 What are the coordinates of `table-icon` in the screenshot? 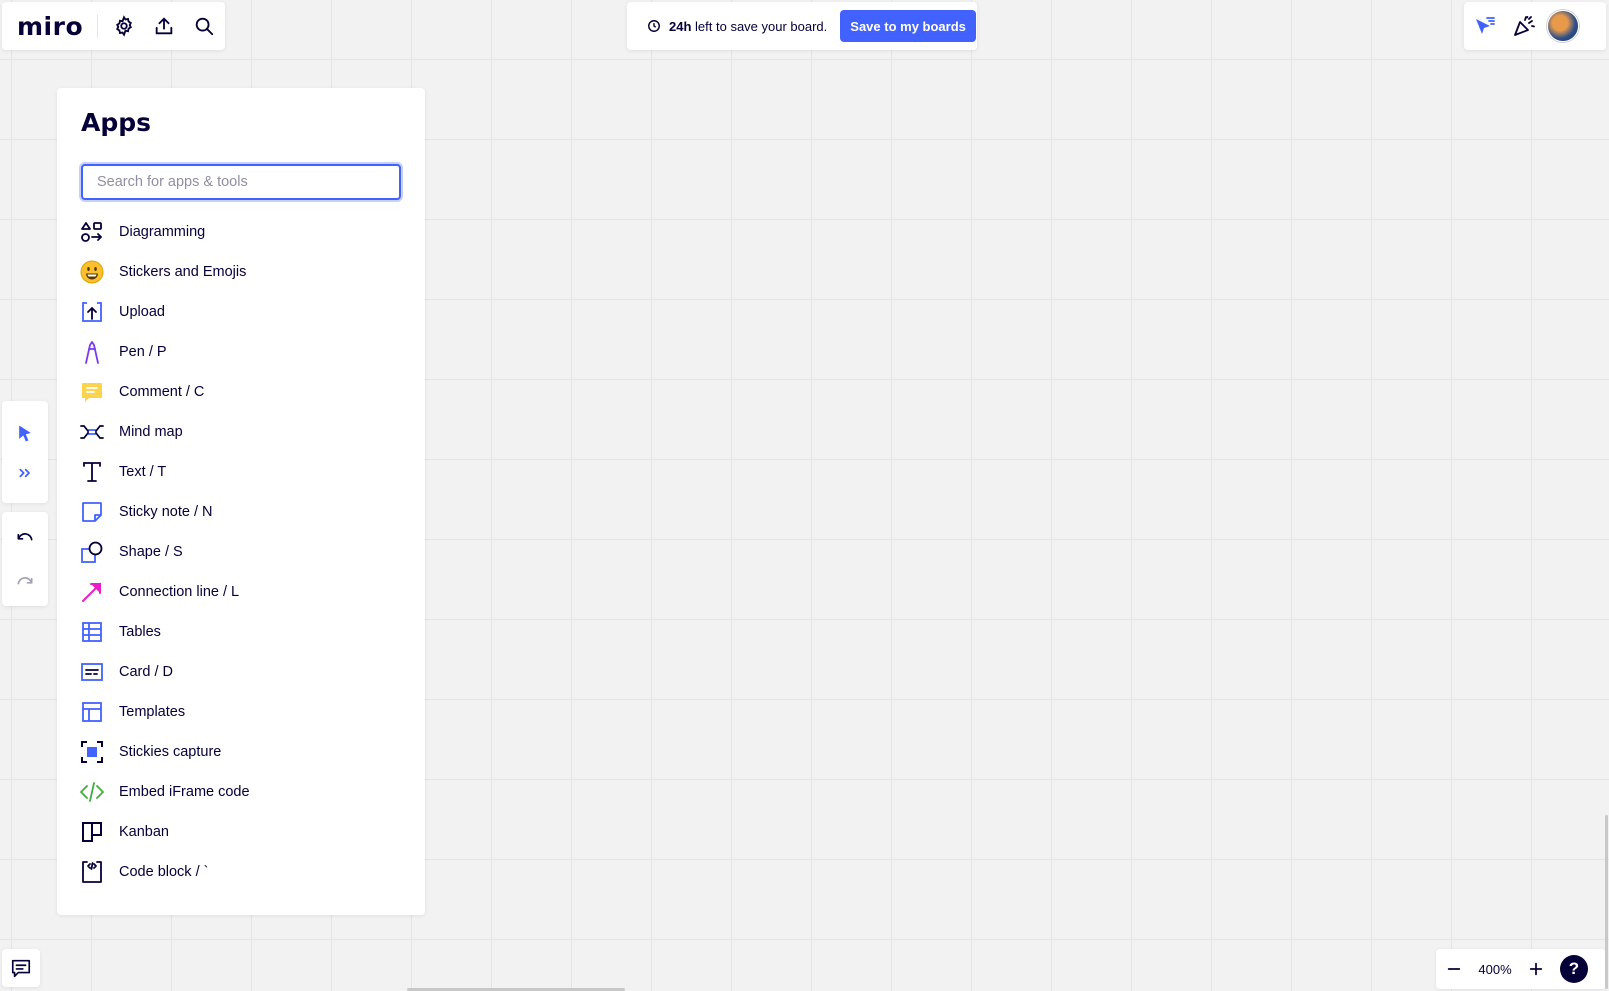 It's located at (92, 632).